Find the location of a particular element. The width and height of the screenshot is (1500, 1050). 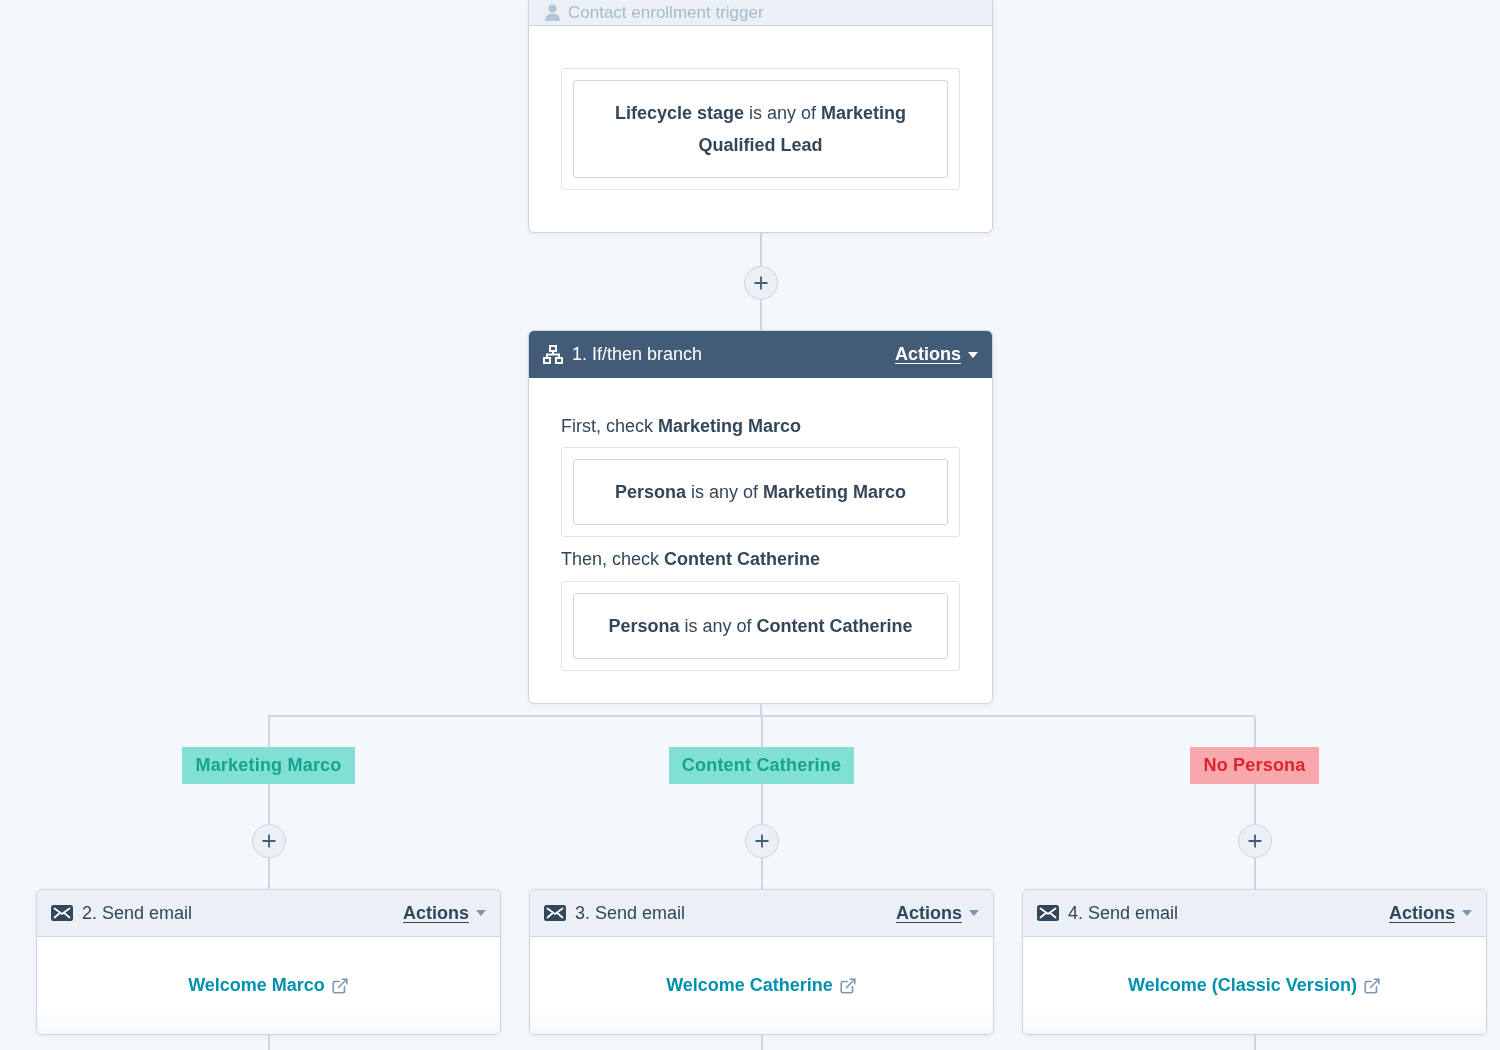

card-title: 2. Send email is located at coordinates (137, 913).